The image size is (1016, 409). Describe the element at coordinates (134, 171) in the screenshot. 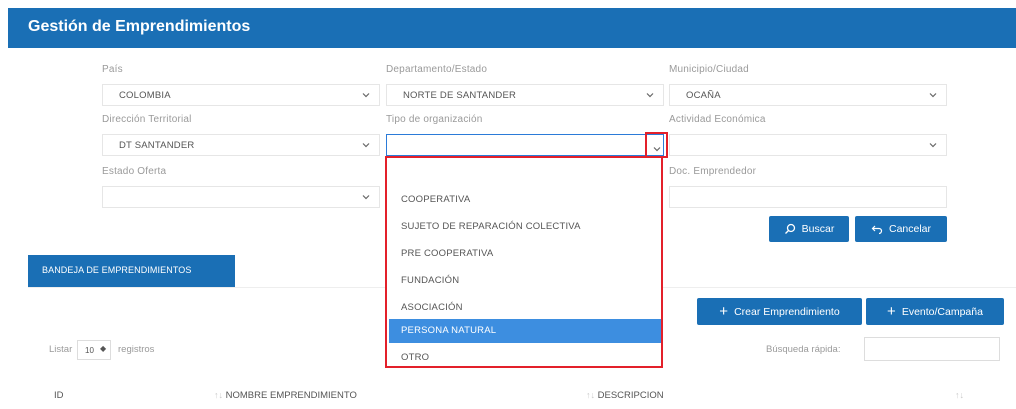

I see `estado-oferta-label: Estado Oferta` at that location.